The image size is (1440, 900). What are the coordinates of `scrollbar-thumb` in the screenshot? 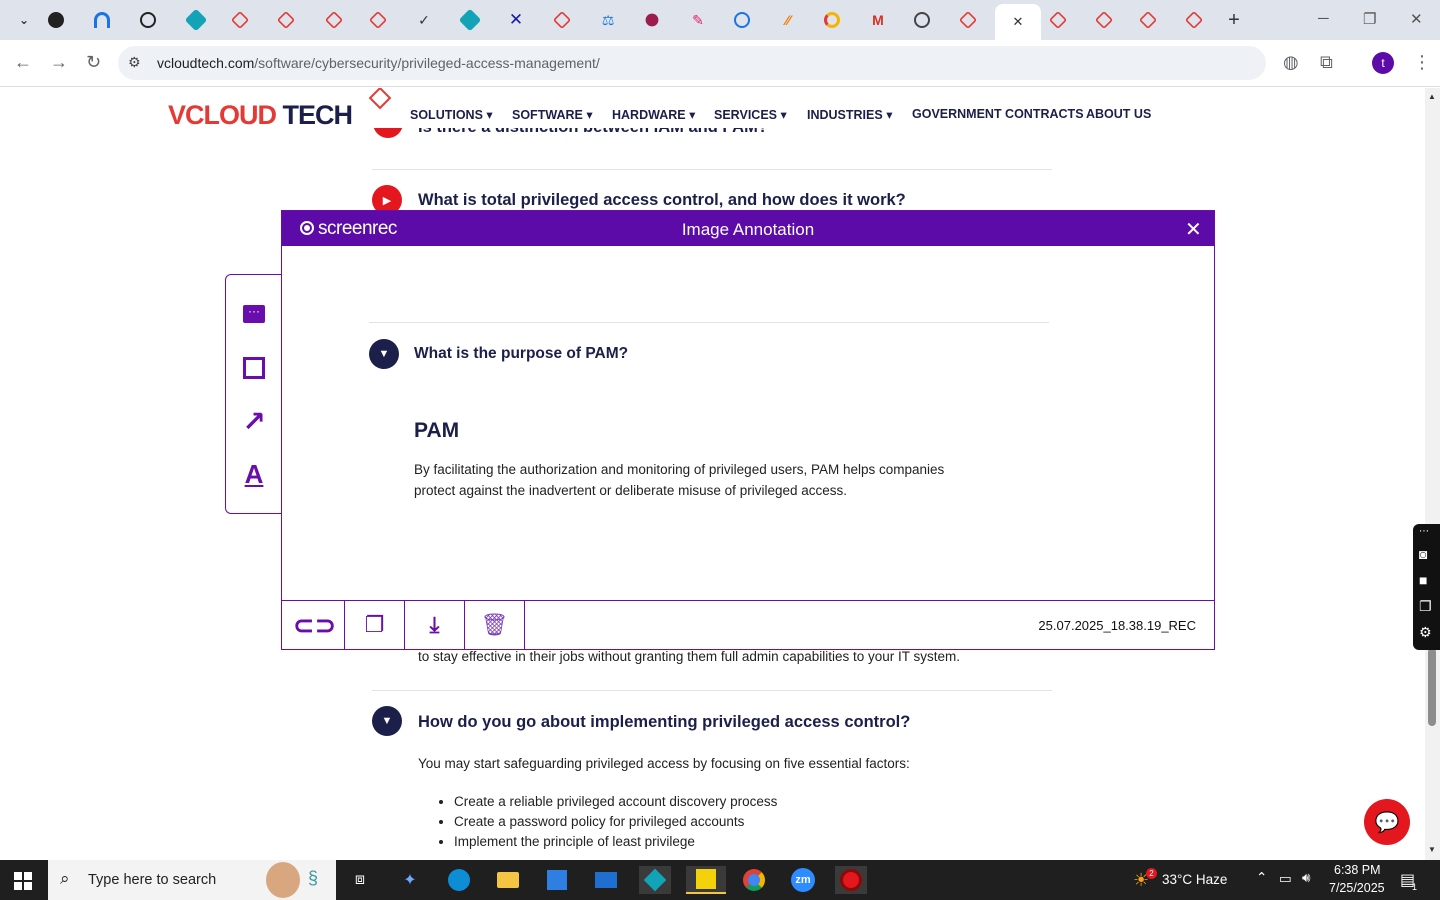 It's located at (1432, 687).